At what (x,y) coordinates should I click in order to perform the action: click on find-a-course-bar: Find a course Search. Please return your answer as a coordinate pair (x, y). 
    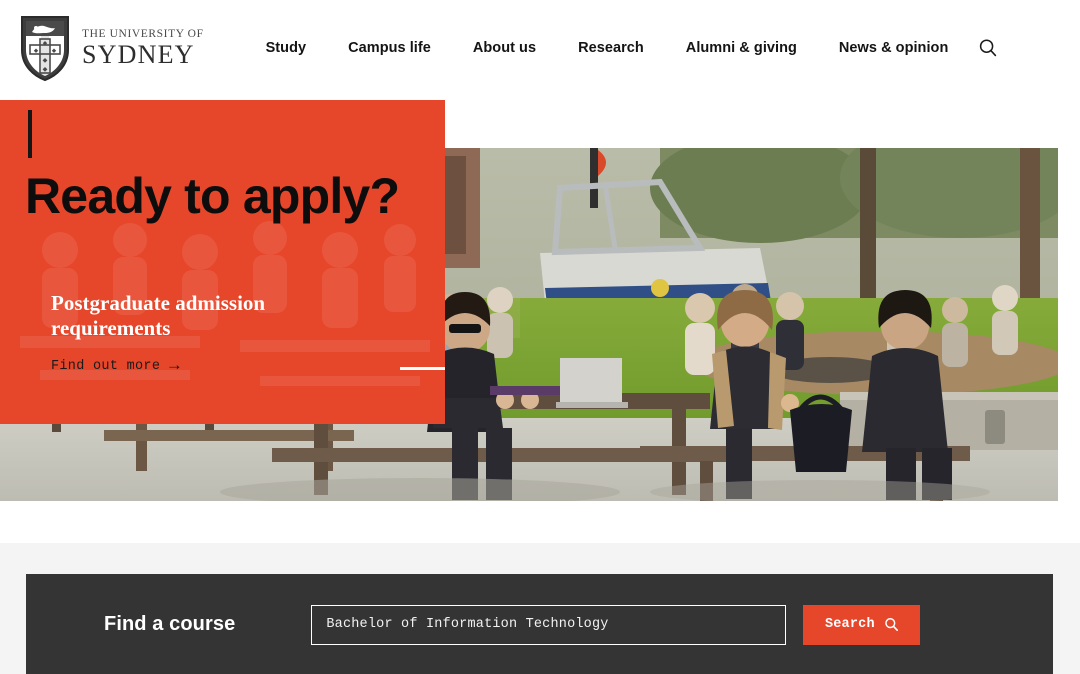
    Looking at the image, I should click on (539, 624).